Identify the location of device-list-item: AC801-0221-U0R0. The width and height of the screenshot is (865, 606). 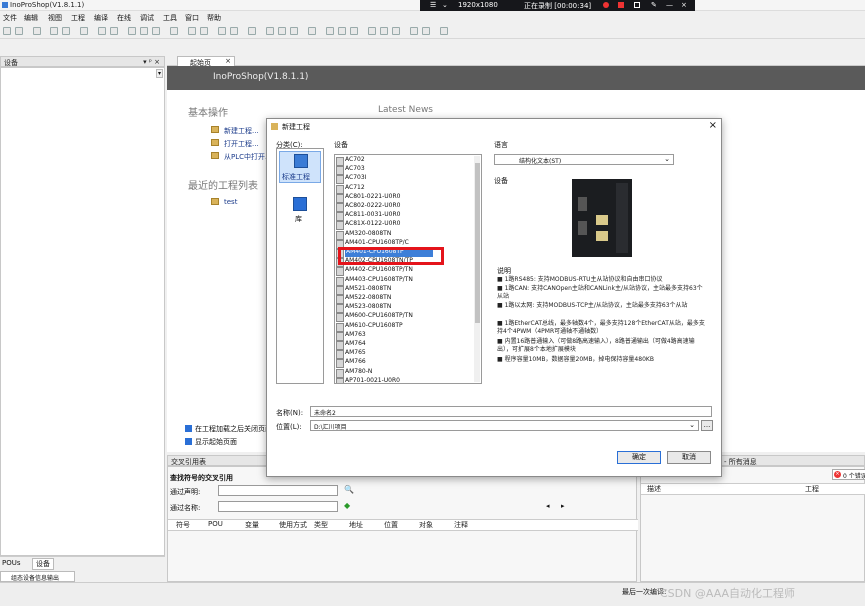
(367, 198).